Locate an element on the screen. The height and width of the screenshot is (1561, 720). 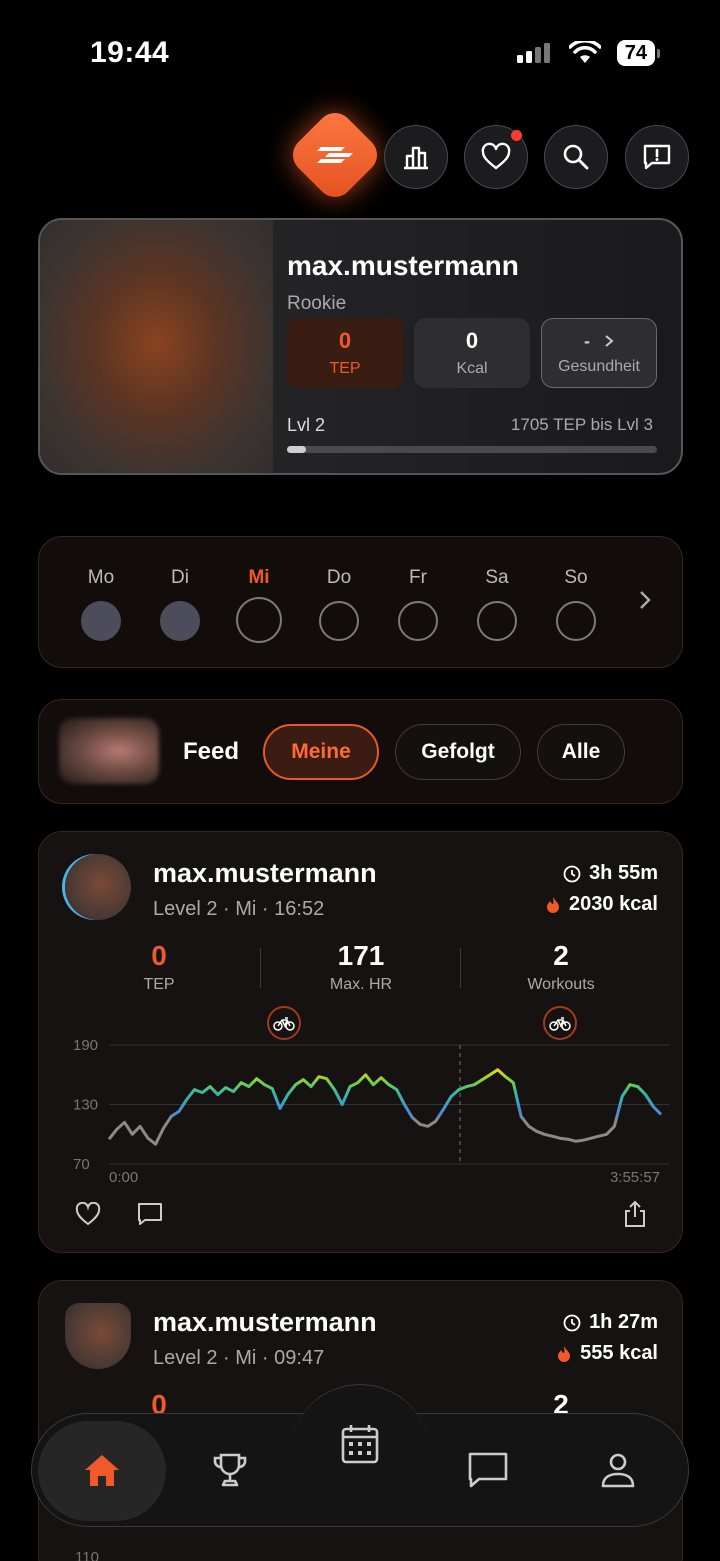
stat-max-hr: 171 Max. HR is located at coordinates (361, 967).